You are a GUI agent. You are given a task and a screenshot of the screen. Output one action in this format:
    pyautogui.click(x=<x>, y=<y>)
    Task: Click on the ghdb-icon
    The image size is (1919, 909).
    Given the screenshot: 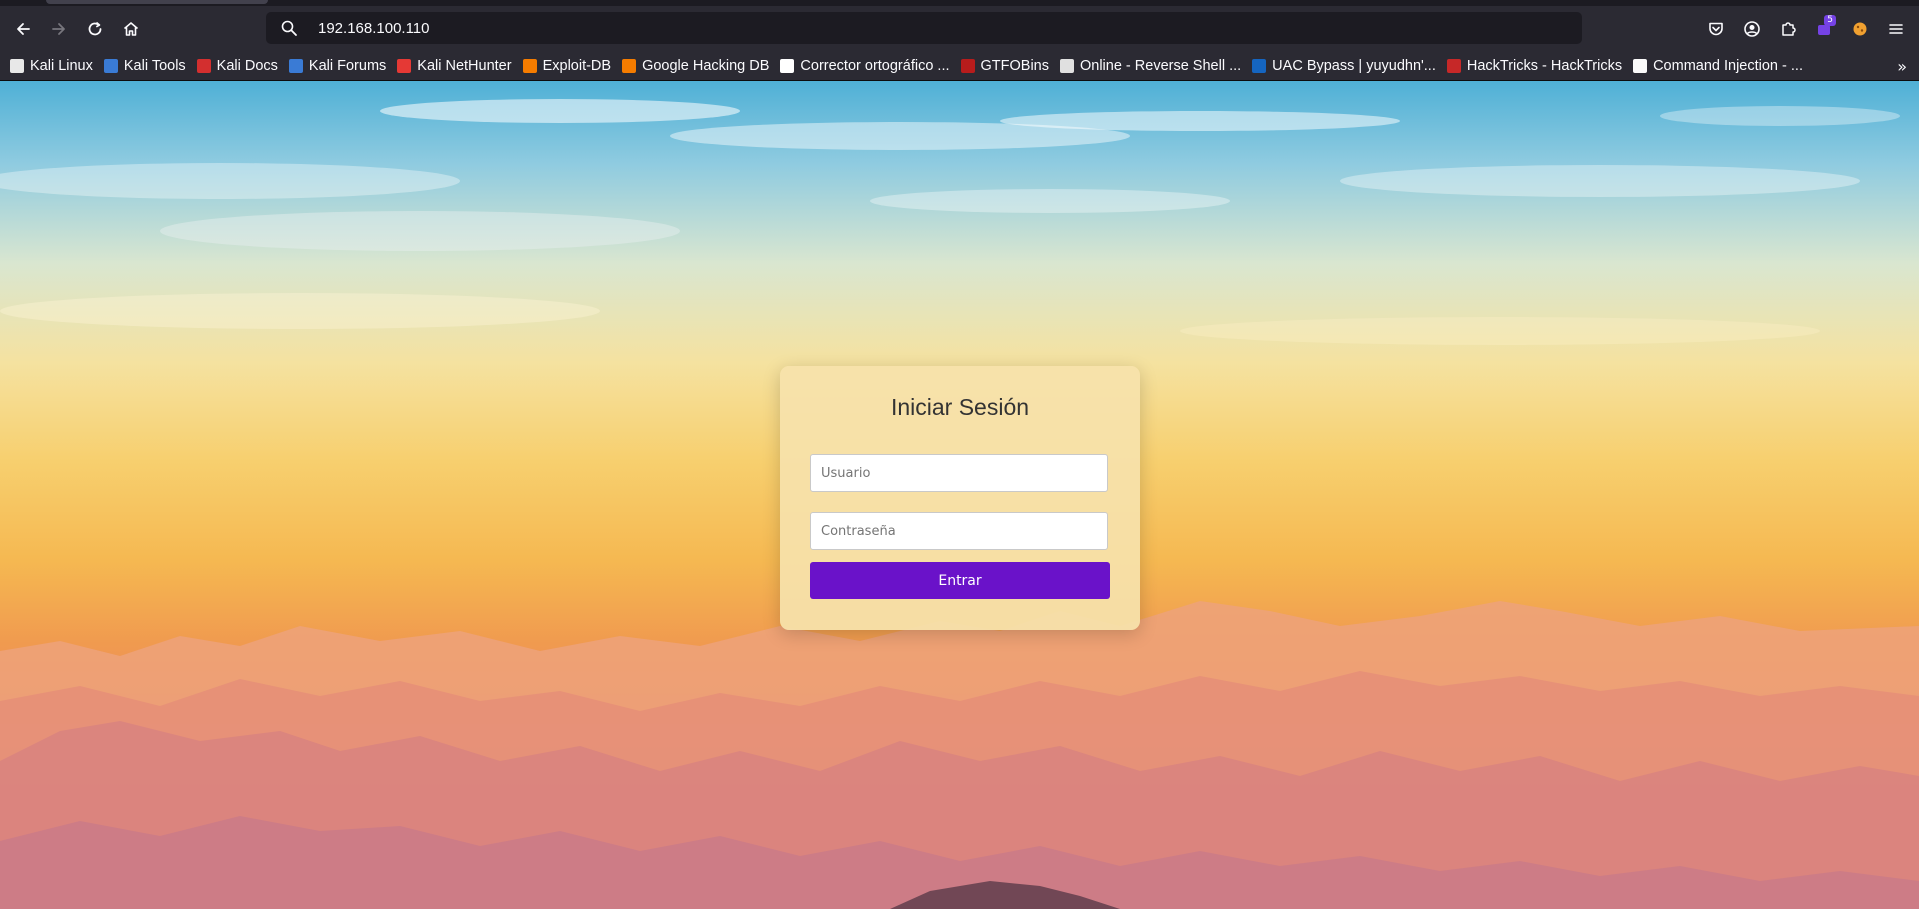 What is the action you would take?
    pyautogui.click(x=629, y=66)
    